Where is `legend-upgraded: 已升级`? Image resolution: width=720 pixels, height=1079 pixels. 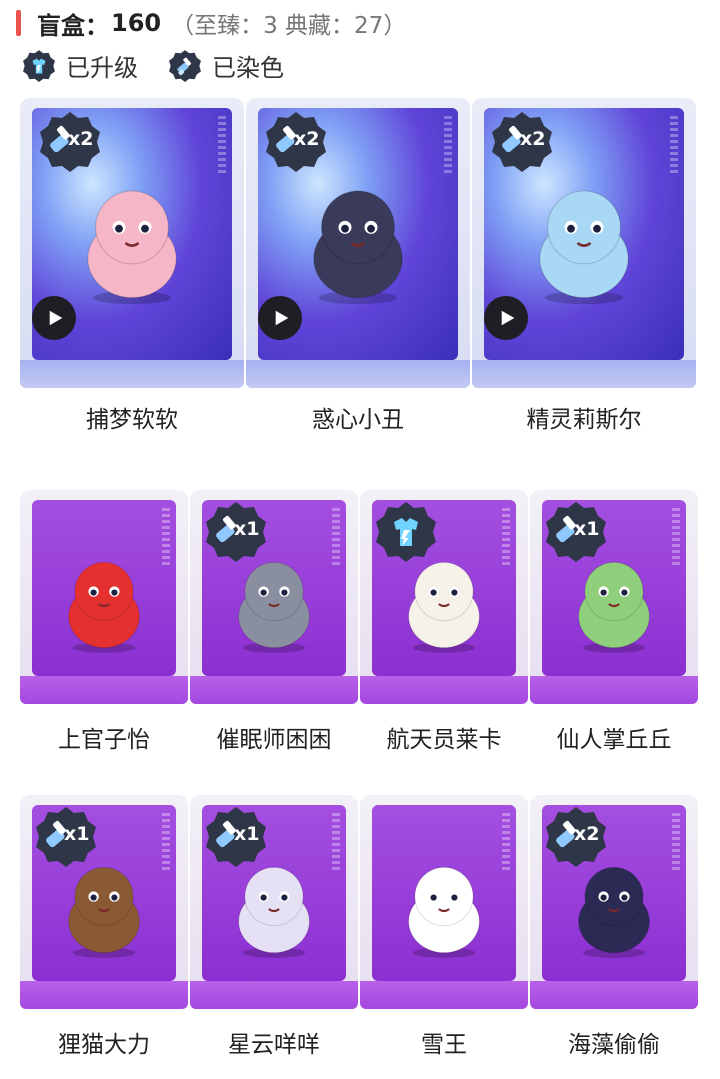 legend-upgraded: 已升级 is located at coordinates (80, 65).